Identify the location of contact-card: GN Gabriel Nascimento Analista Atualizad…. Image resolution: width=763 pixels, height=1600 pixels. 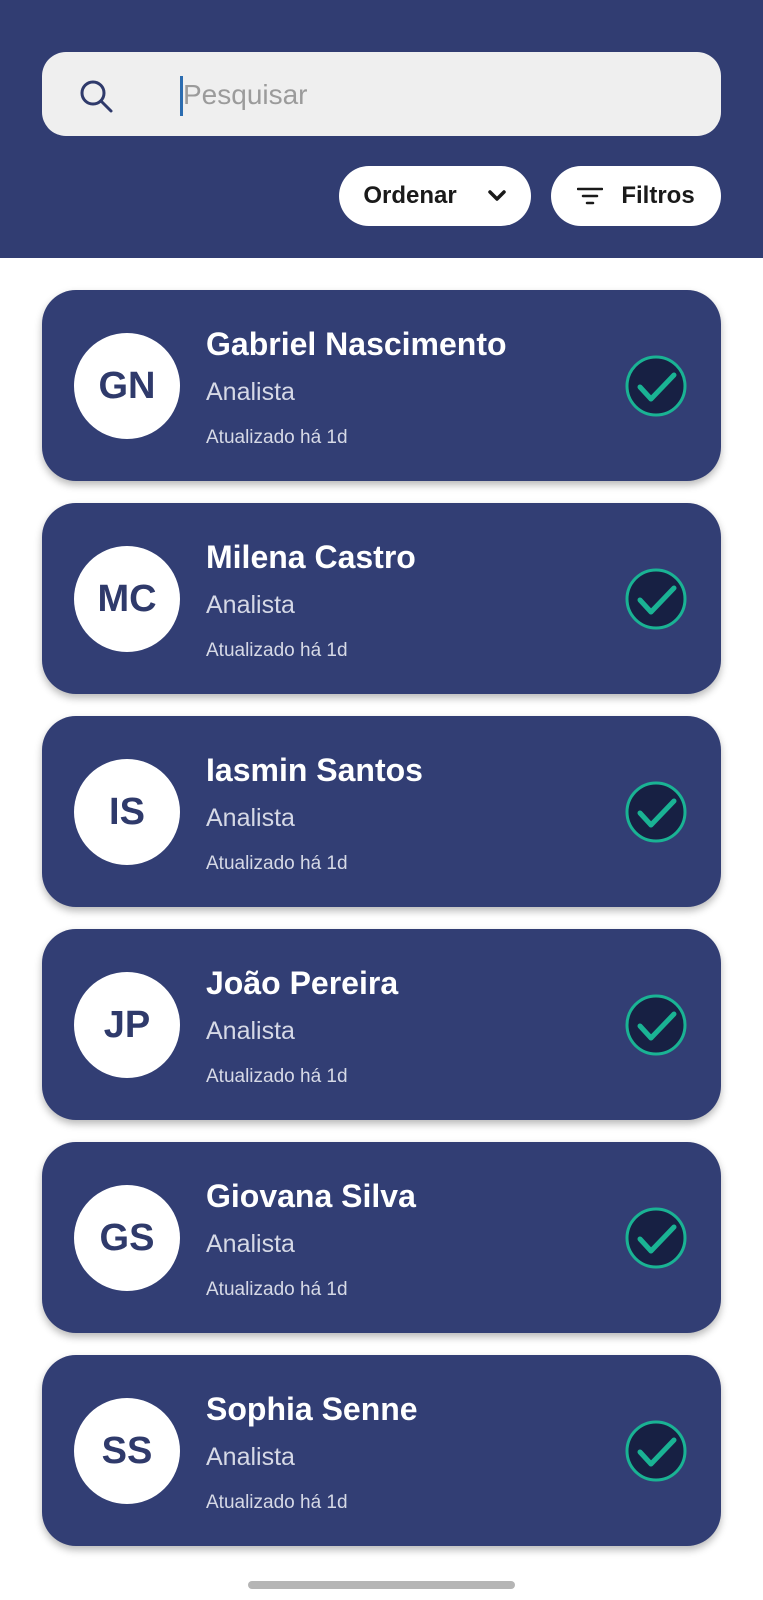
(381, 385).